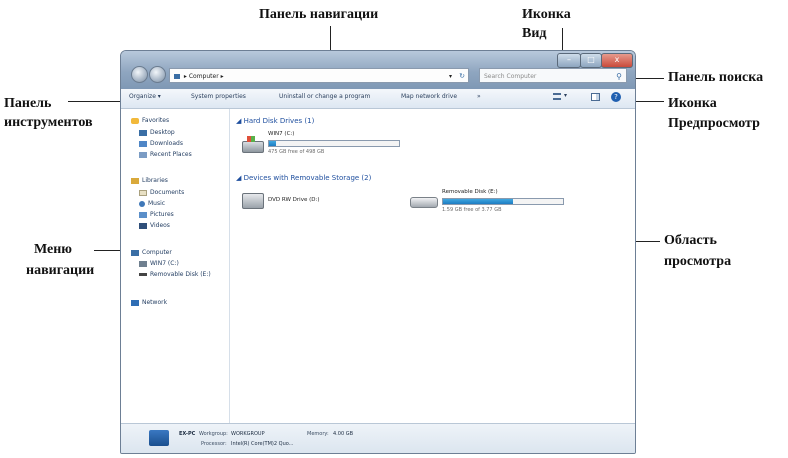  What do you see at coordinates (510, 76) in the screenshot?
I see `search-placeholder: Search Computer` at bounding box center [510, 76].